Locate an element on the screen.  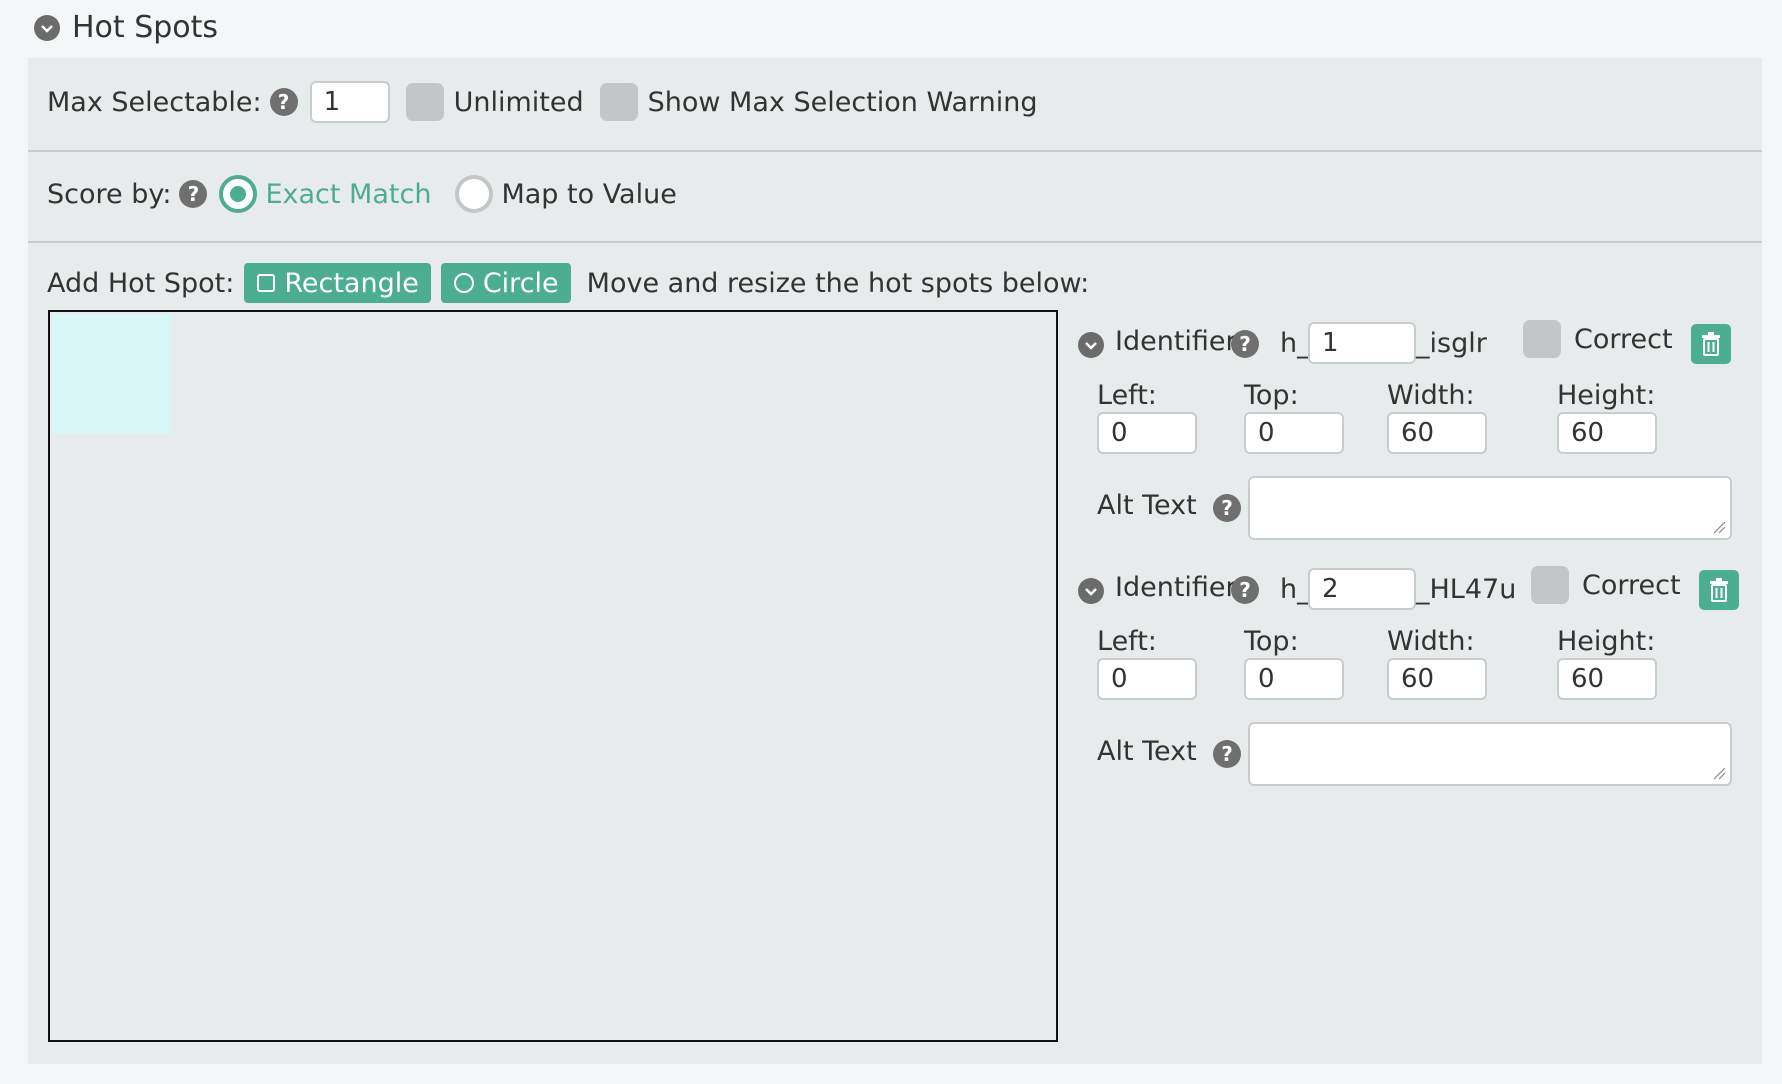
add-rectangle-button: Rectangle is located at coordinates (337, 283).